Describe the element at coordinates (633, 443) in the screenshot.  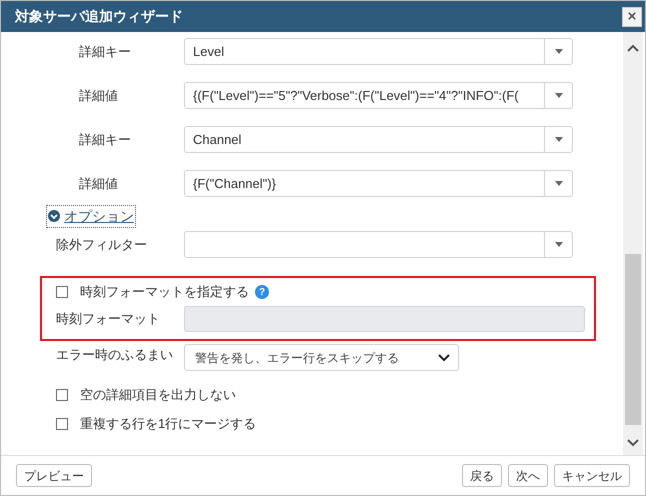
I see `scroll-down-icon` at that location.